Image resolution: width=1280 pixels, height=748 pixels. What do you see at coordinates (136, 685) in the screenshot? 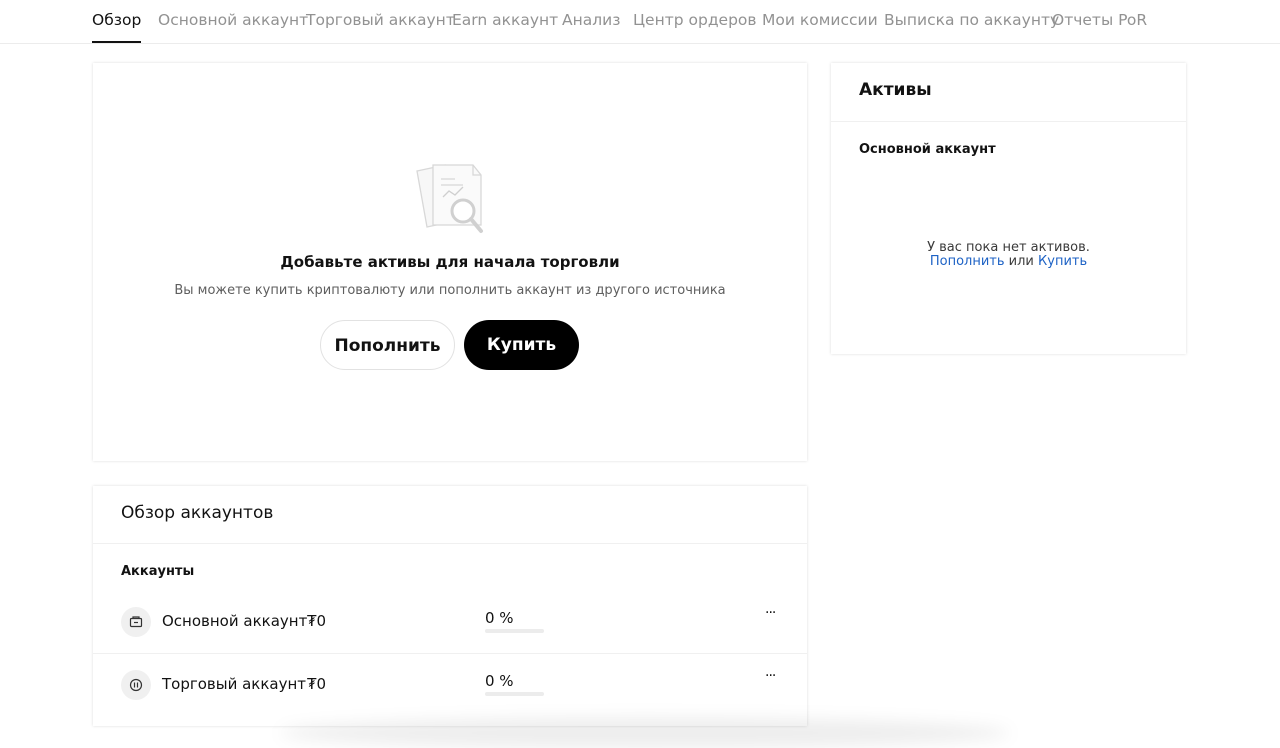
I see `trading-icon` at bounding box center [136, 685].